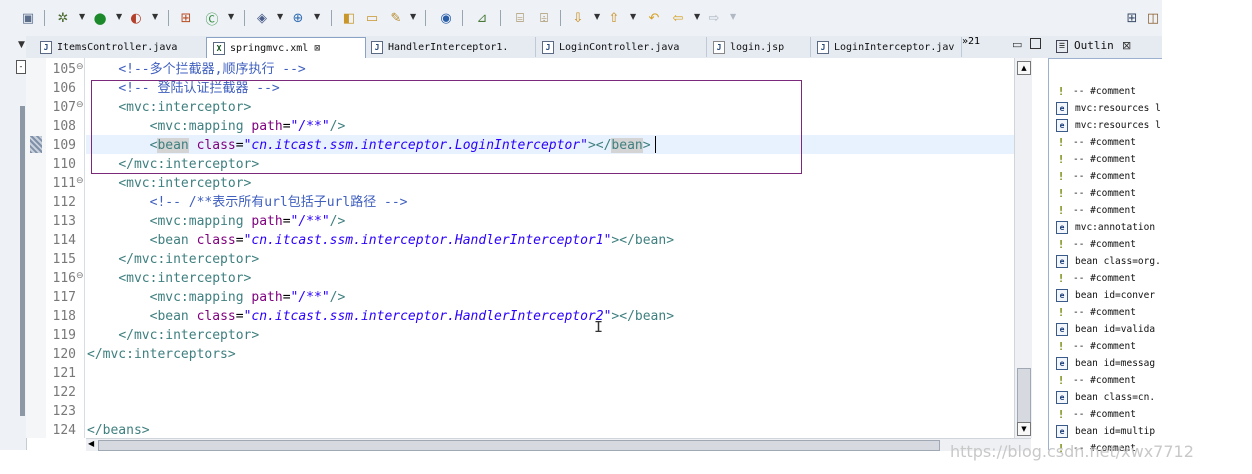 The height and width of the screenshot is (474, 1252). Describe the element at coordinates (372, 18) in the screenshot. I see `open-folder-icon: ▭` at that location.